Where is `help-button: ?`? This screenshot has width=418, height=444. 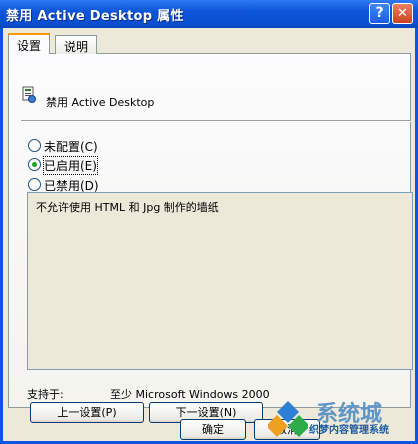 help-button: ? is located at coordinates (379, 13).